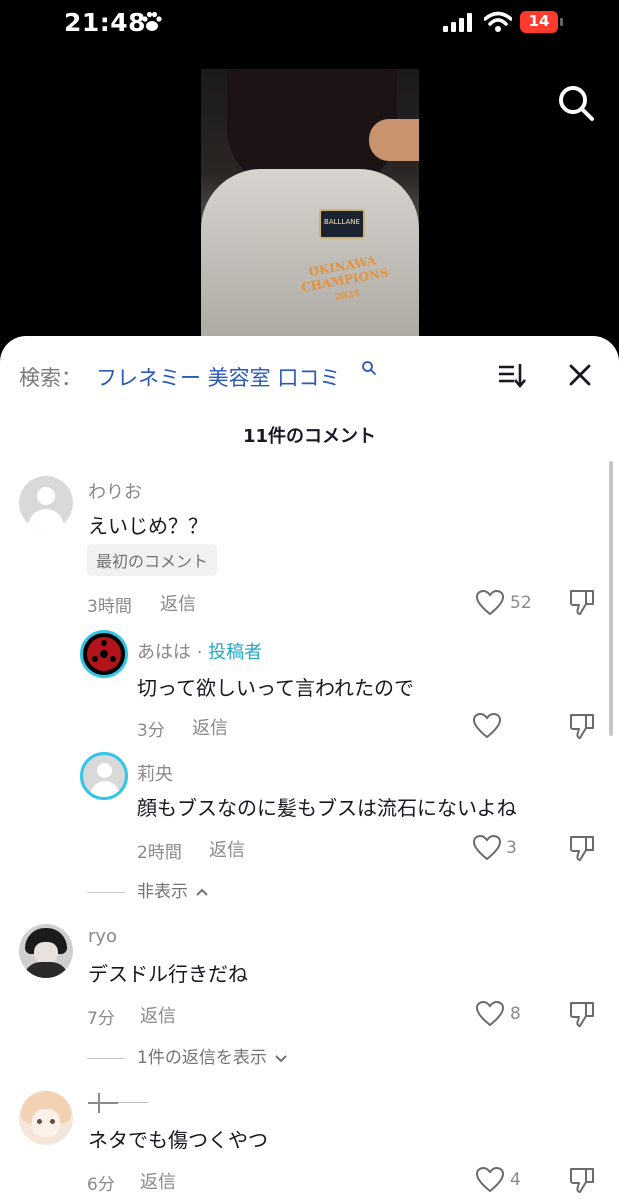  Describe the element at coordinates (611, 598) in the screenshot. I see `scrollbar` at that location.